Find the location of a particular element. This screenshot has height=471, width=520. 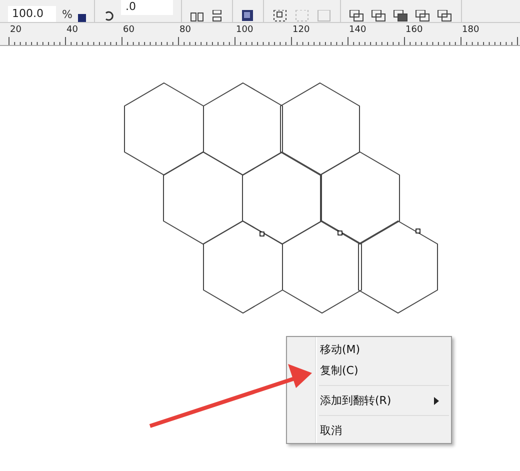

ruler-label: 100 is located at coordinates (245, 30).